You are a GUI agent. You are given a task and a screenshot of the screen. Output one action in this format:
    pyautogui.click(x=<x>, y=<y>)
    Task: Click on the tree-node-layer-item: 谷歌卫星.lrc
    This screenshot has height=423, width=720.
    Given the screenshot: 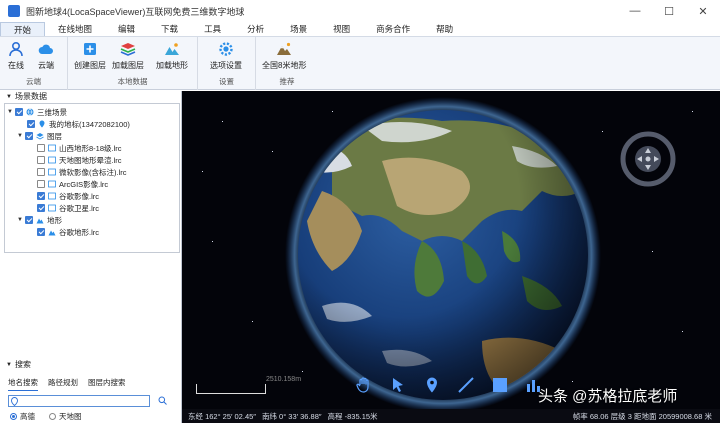 What is the action you would take?
    pyautogui.click(x=68, y=208)
    